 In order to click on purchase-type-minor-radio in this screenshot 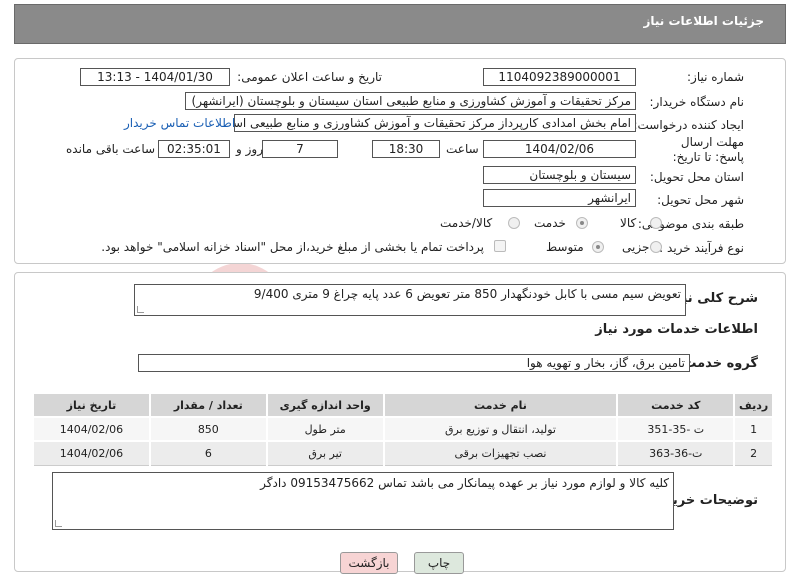, I will do `click(656, 247)`.